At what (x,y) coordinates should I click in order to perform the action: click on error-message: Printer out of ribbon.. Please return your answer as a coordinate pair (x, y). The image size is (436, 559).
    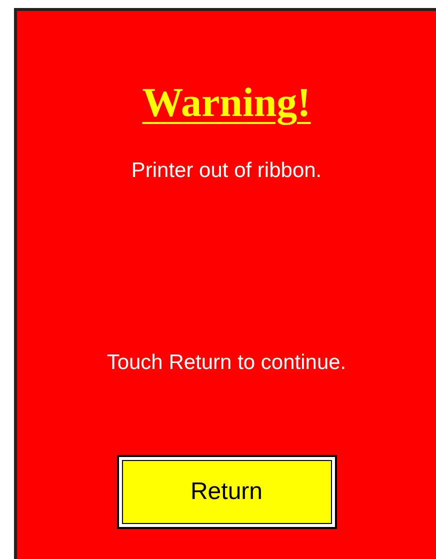
    Looking at the image, I should click on (226, 171).